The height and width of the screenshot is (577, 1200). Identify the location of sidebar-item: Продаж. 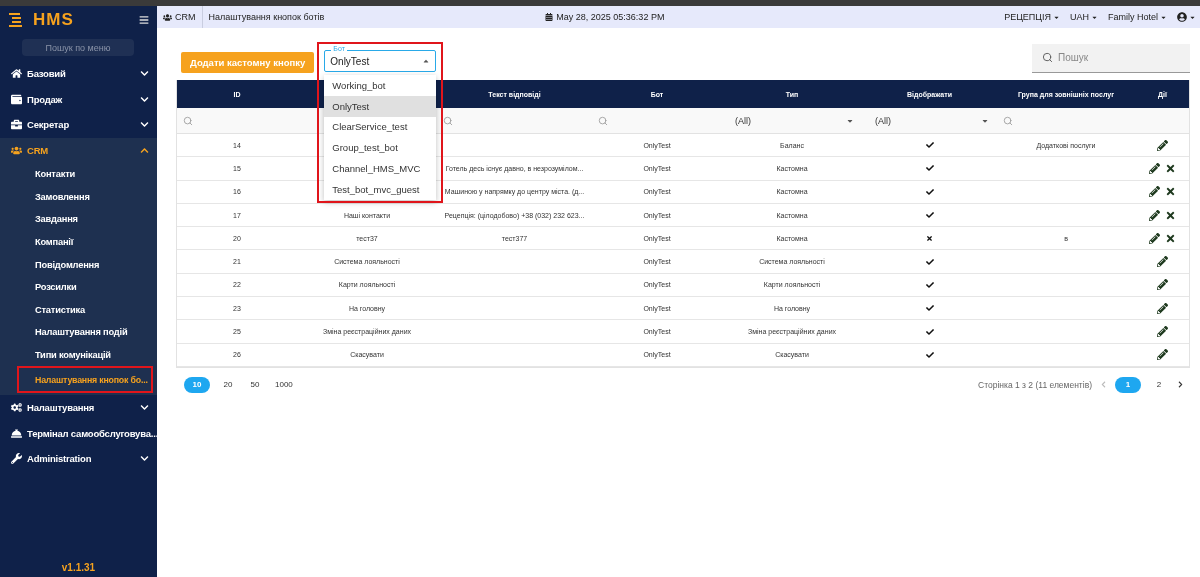
(78, 99).